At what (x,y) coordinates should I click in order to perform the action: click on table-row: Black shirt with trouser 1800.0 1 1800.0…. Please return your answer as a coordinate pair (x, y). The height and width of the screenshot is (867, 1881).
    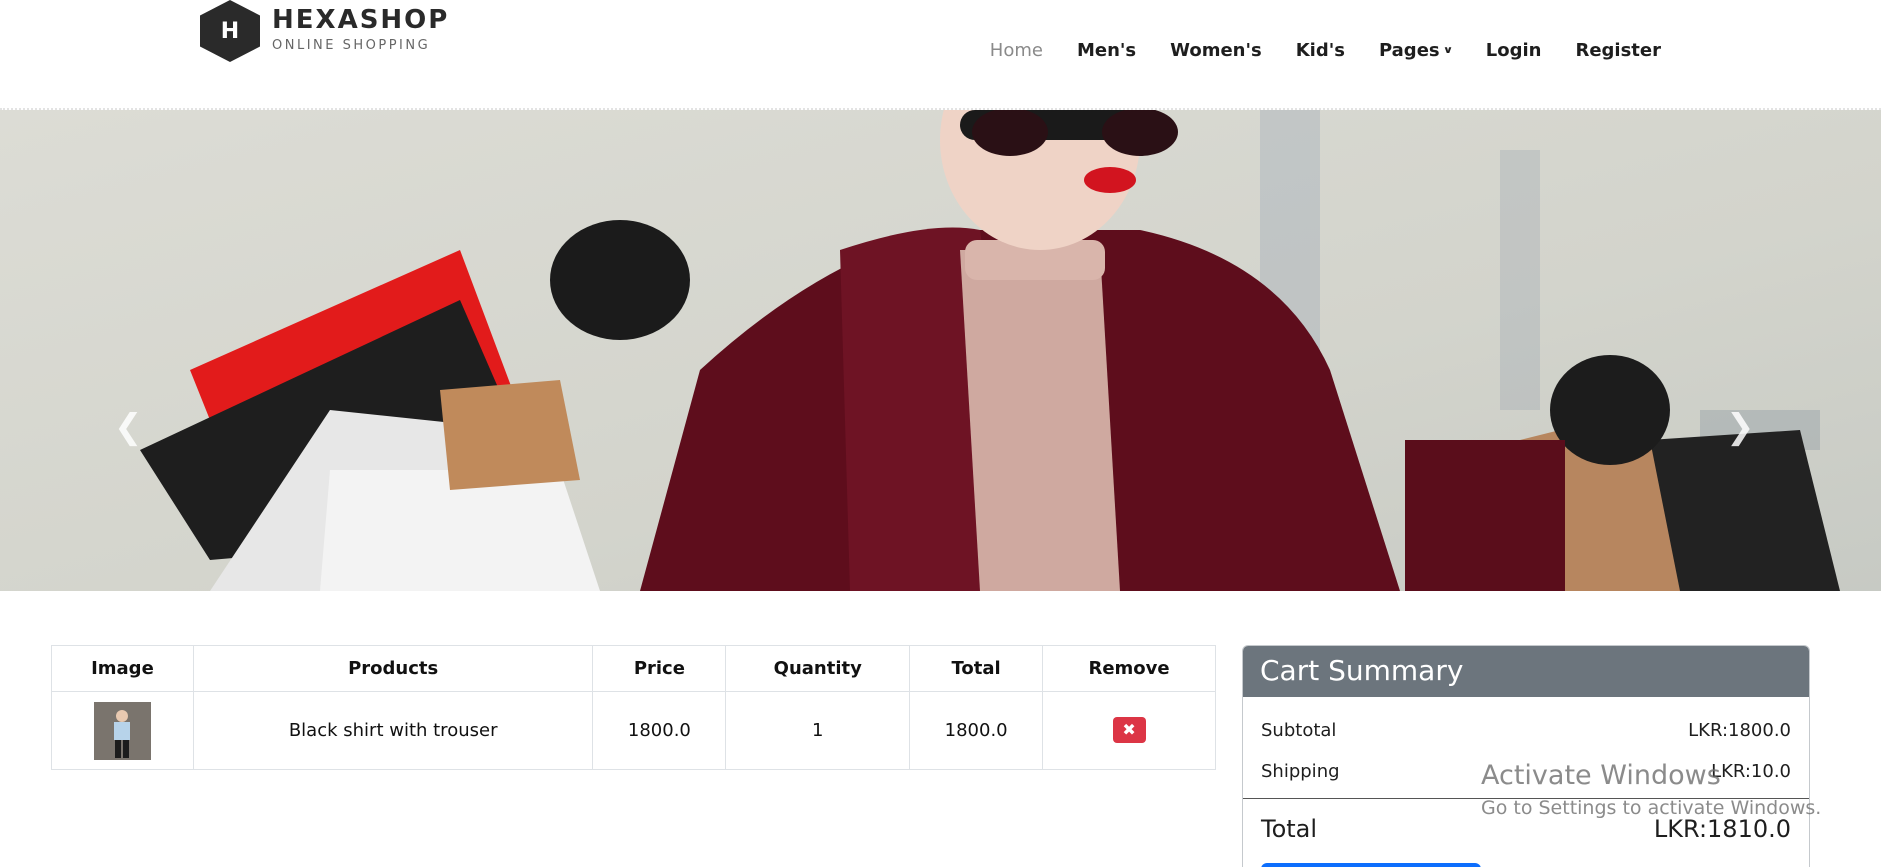
    Looking at the image, I should click on (633, 730).